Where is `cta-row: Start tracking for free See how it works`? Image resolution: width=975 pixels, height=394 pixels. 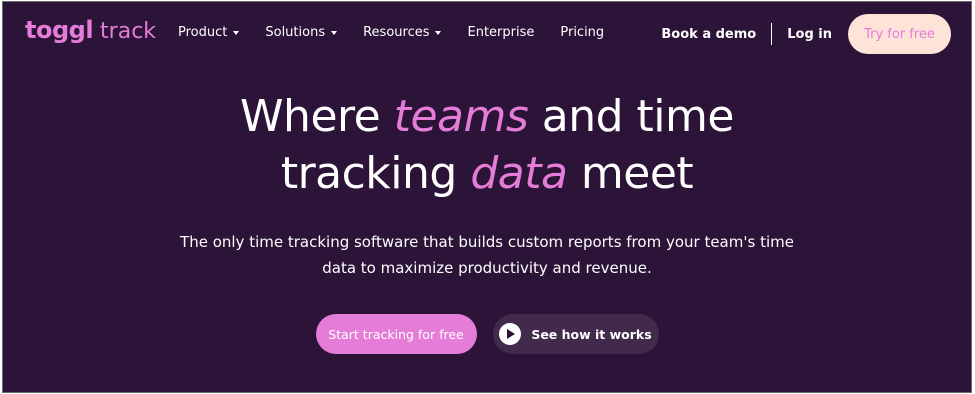 cta-row: Start tracking for free See how it works is located at coordinates (487, 334).